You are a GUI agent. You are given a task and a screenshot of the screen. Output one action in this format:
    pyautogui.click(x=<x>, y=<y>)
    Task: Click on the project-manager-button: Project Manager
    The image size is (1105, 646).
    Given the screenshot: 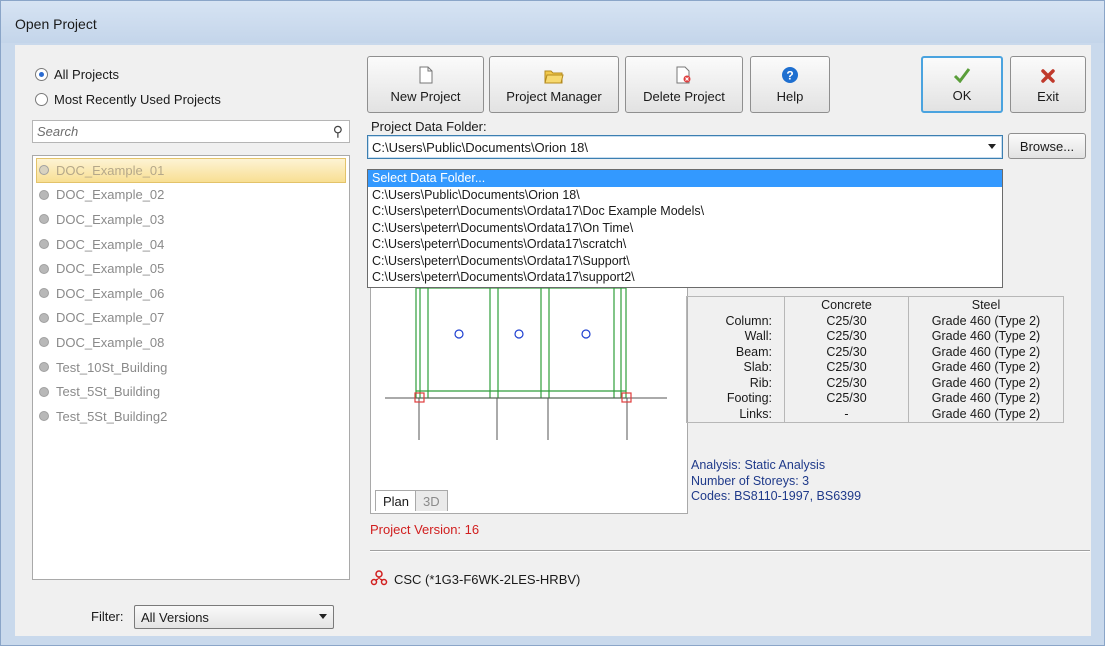 What is the action you would take?
    pyautogui.click(x=554, y=84)
    